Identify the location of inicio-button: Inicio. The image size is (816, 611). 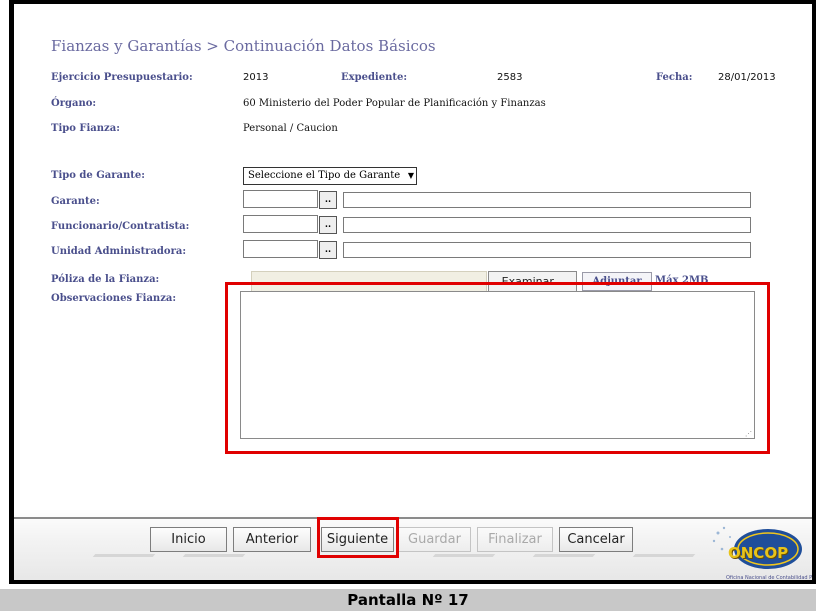
(188, 539).